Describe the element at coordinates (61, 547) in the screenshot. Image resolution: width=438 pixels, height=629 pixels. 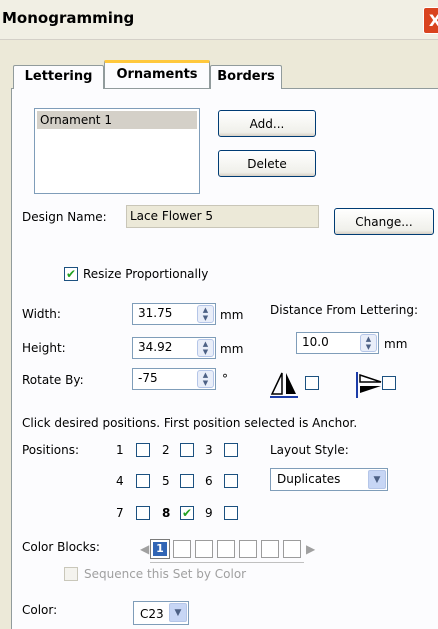
I see `color-blocks-label: Color Blocks:` at that location.